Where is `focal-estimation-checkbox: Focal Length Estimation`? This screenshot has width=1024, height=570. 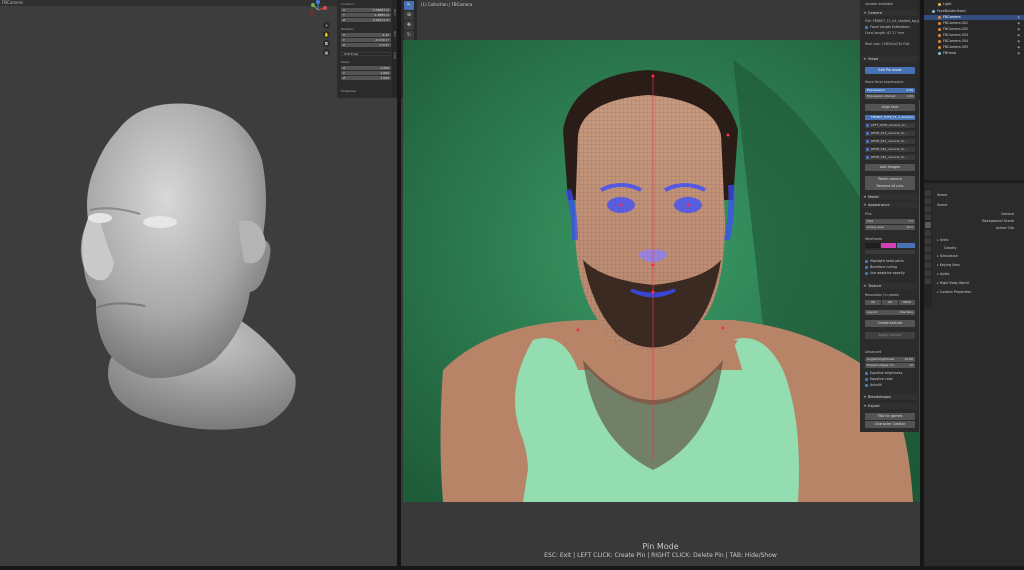 focal-estimation-checkbox: Focal Length Estimation is located at coordinates (887, 27).